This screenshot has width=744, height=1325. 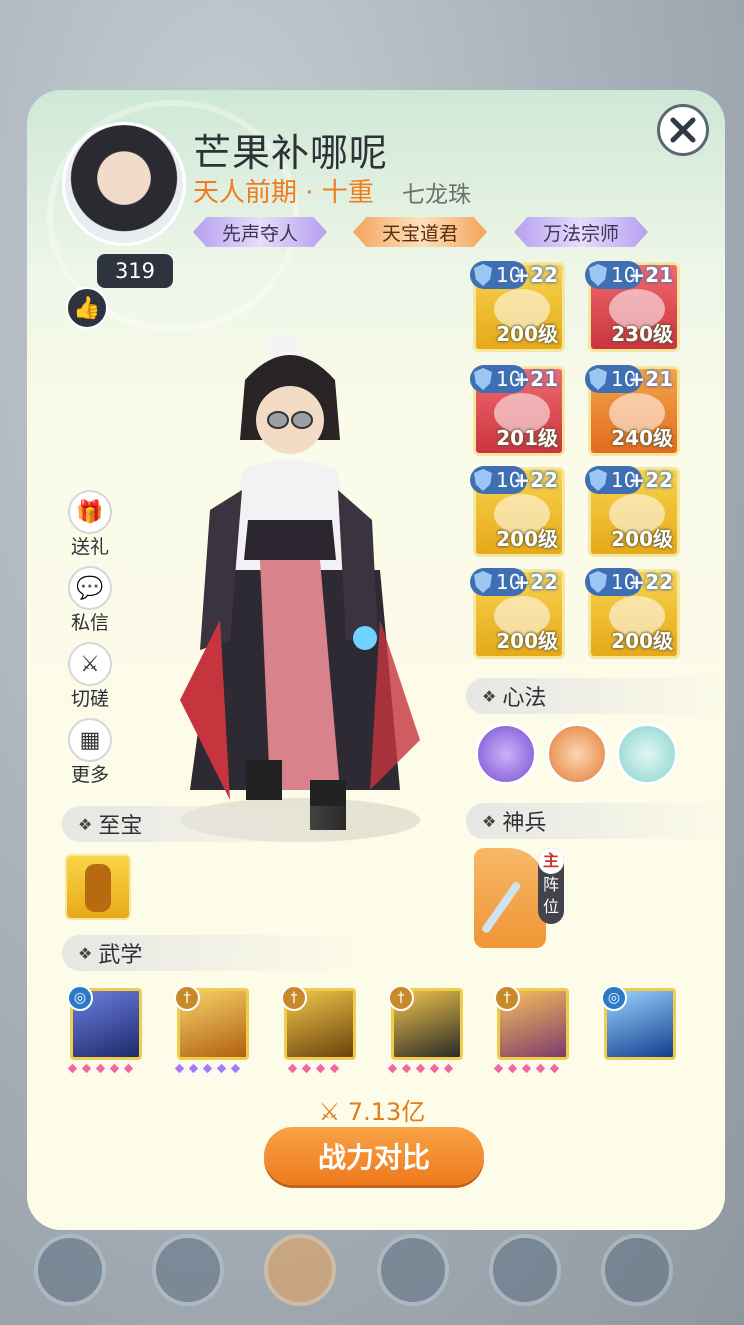 What do you see at coordinates (318, 1022) in the screenshot?
I see `martial-skill-3: †` at bounding box center [318, 1022].